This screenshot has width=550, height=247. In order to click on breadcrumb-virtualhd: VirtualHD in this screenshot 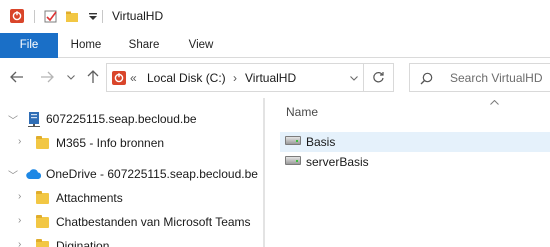, I will do `click(270, 78)`.